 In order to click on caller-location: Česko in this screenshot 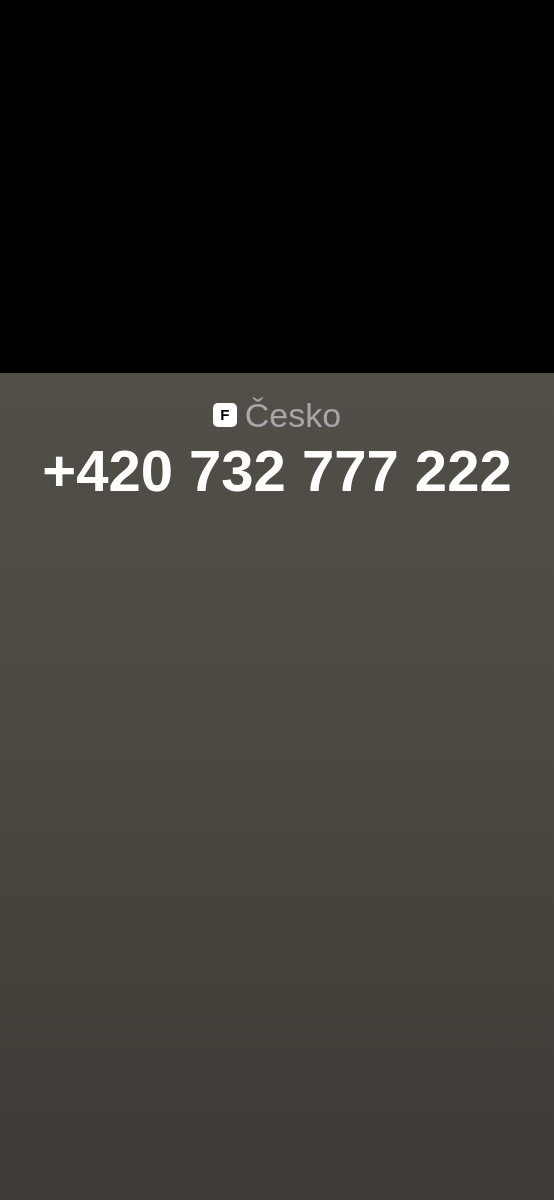, I will do `click(293, 415)`.